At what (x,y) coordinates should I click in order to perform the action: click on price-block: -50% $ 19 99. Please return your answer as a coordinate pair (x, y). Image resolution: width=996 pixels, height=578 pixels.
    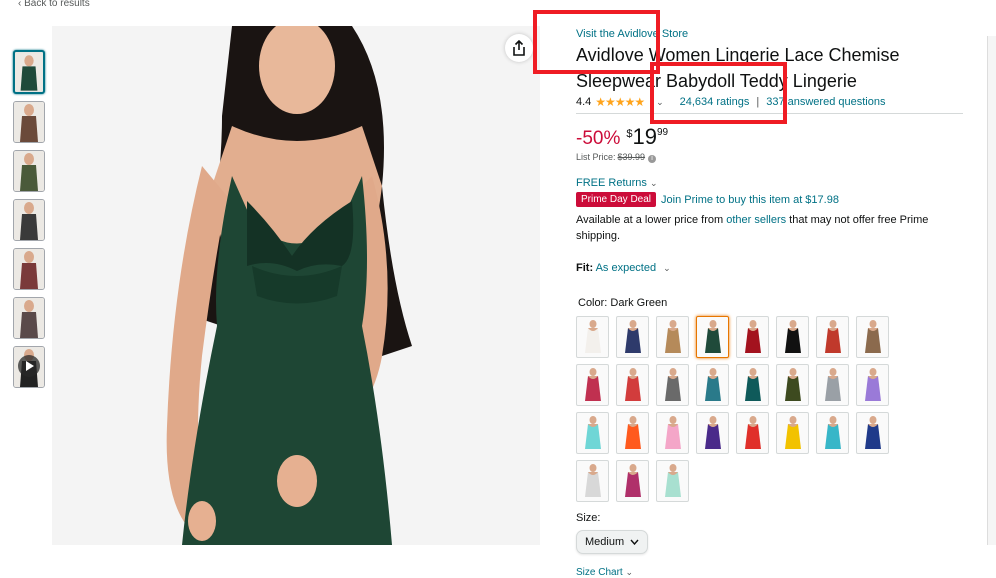
    Looking at the image, I should click on (769, 137).